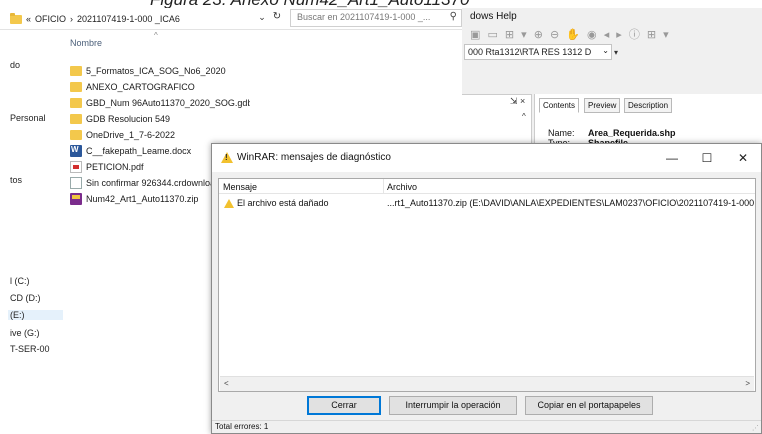  Describe the element at coordinates (226, 383) in the screenshot. I see `scroll-left-icon: <` at that location.